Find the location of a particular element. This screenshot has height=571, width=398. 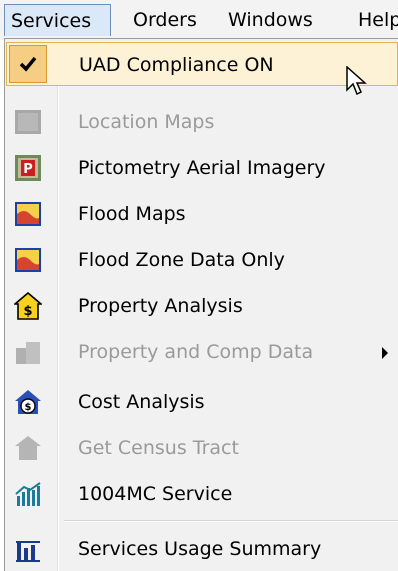

menu-item-label: 1004MC Service is located at coordinates (155, 494).